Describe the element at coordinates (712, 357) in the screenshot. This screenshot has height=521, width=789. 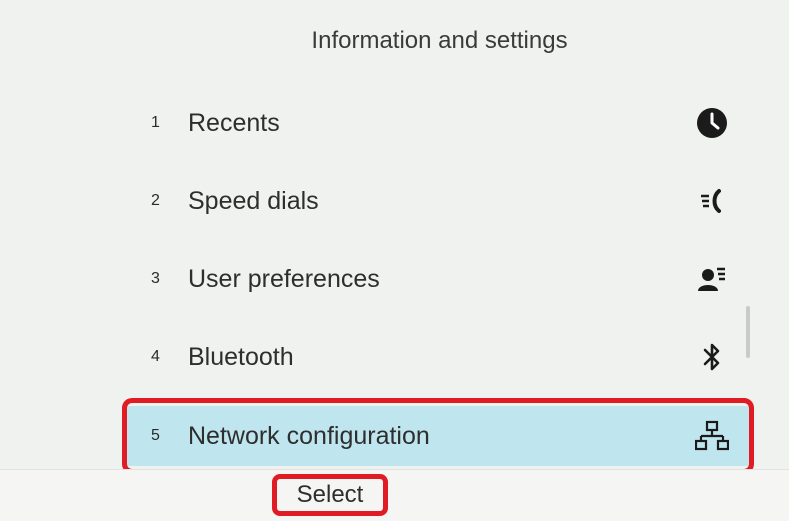
I see `bluetooth-icon` at that location.